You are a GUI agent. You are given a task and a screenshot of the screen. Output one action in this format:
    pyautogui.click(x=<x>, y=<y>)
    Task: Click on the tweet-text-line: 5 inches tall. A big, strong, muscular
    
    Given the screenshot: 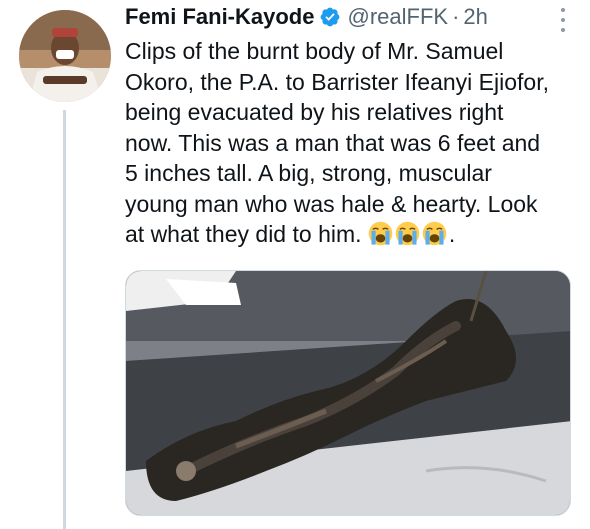 What is the action you would take?
    pyautogui.click(x=308, y=173)
    